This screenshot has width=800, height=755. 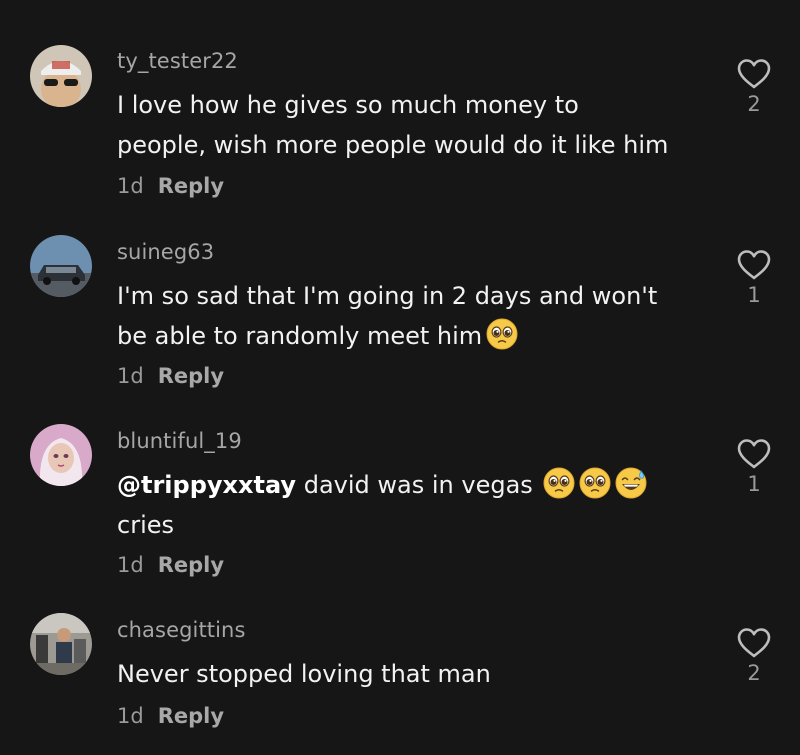 I want to click on comment-text: Never stopped loving that man, so click(x=417, y=674).